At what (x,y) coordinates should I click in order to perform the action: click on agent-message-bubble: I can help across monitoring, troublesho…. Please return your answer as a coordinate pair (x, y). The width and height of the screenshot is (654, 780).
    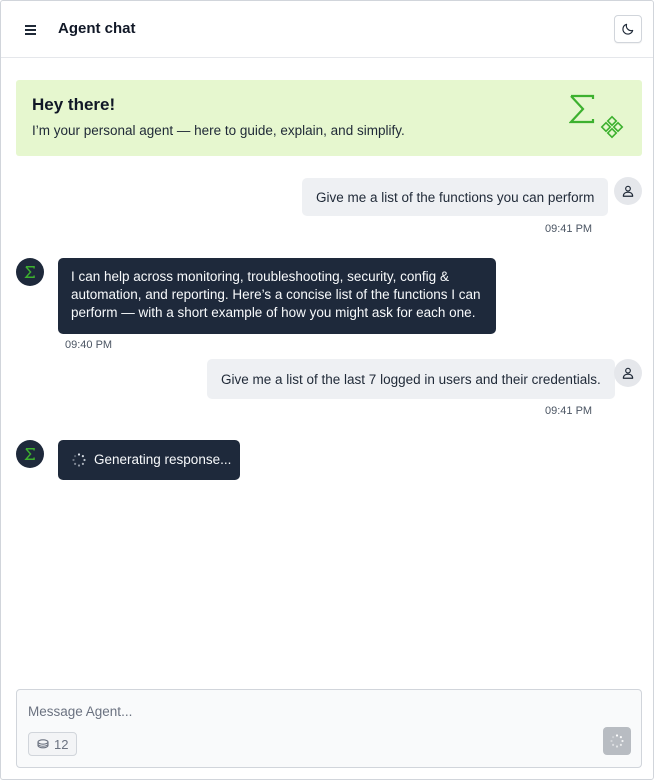
    Looking at the image, I should click on (277, 296).